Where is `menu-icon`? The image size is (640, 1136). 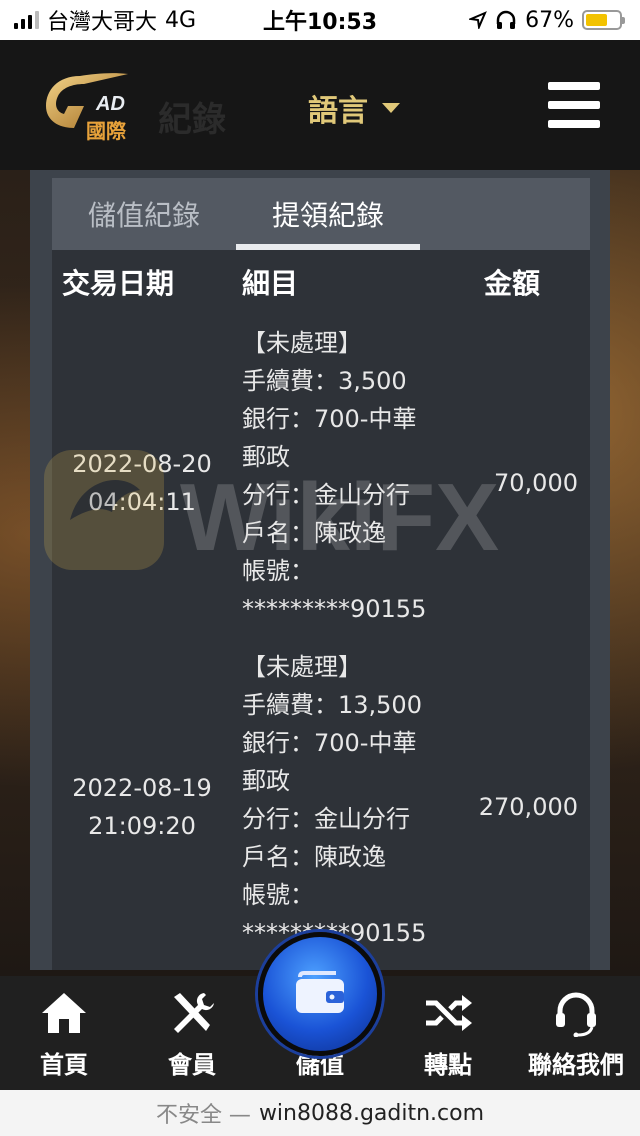
menu-icon is located at coordinates (574, 105).